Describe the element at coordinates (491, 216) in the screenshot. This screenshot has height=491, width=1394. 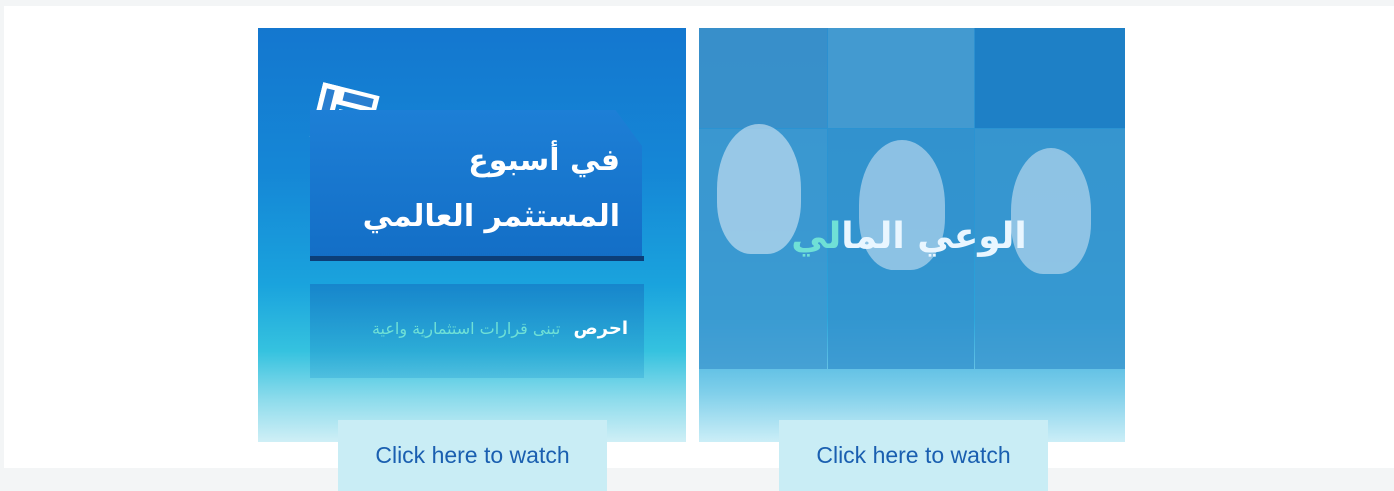
I see `card-title-line2: المستثمر العالمي` at that location.